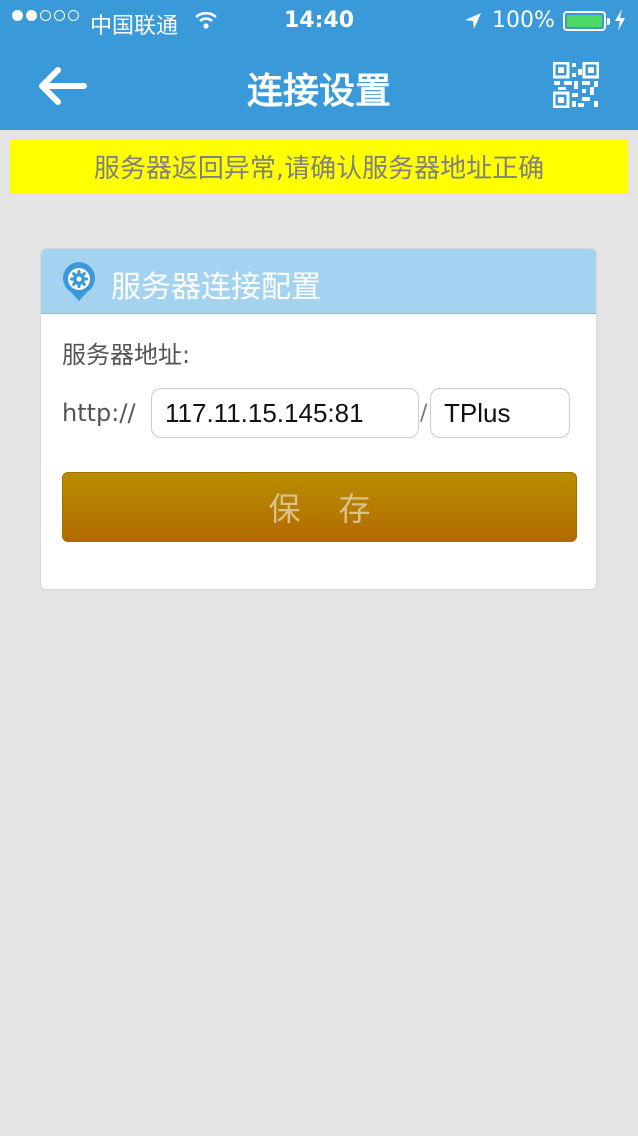 Image resolution: width=638 pixels, height=1136 pixels. What do you see at coordinates (62, 86) in the screenshot?
I see `back-arrow-icon` at bounding box center [62, 86].